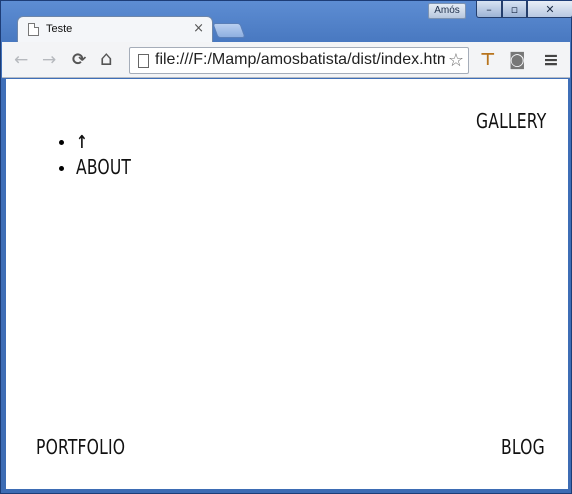  Describe the element at coordinates (198, 28) in the screenshot. I see `tab-close-icon: ×` at that location.